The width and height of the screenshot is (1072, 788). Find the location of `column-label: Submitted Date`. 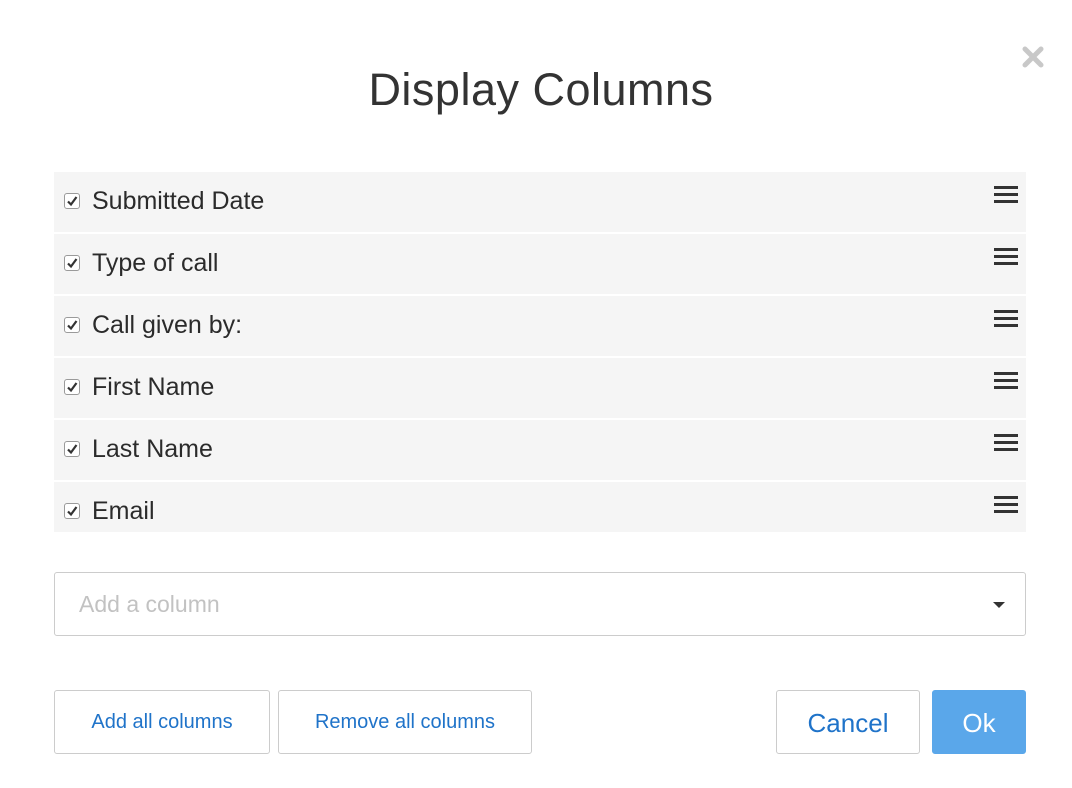

column-label: Submitted Date is located at coordinates (178, 201).